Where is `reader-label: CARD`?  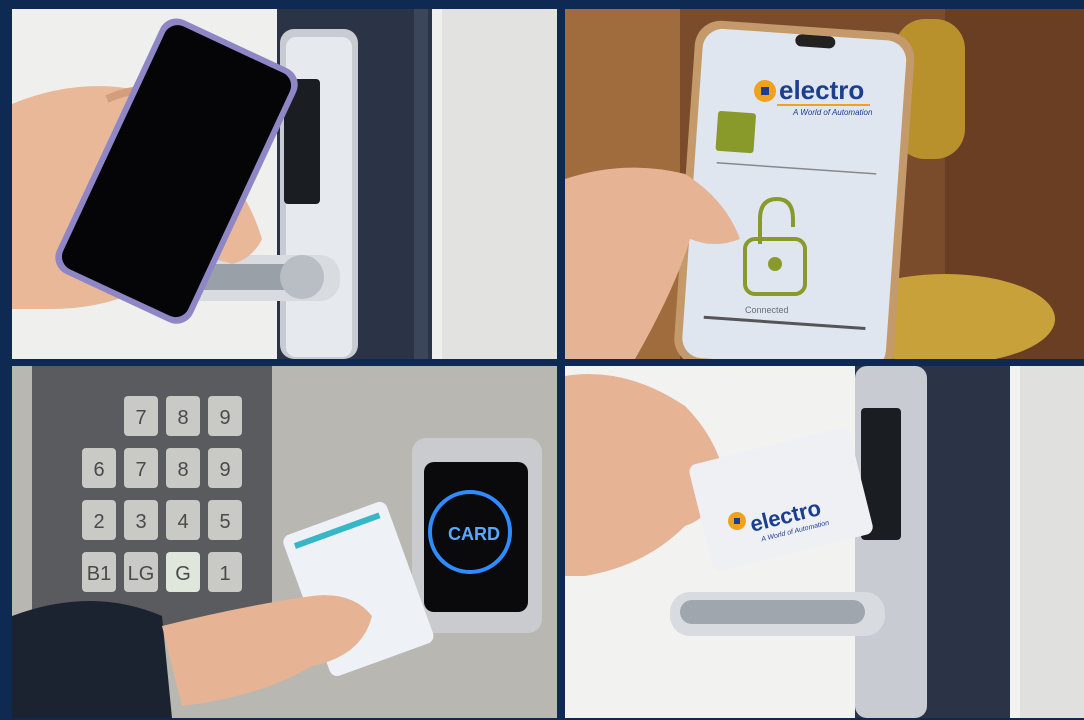 reader-label: CARD is located at coordinates (474, 534).